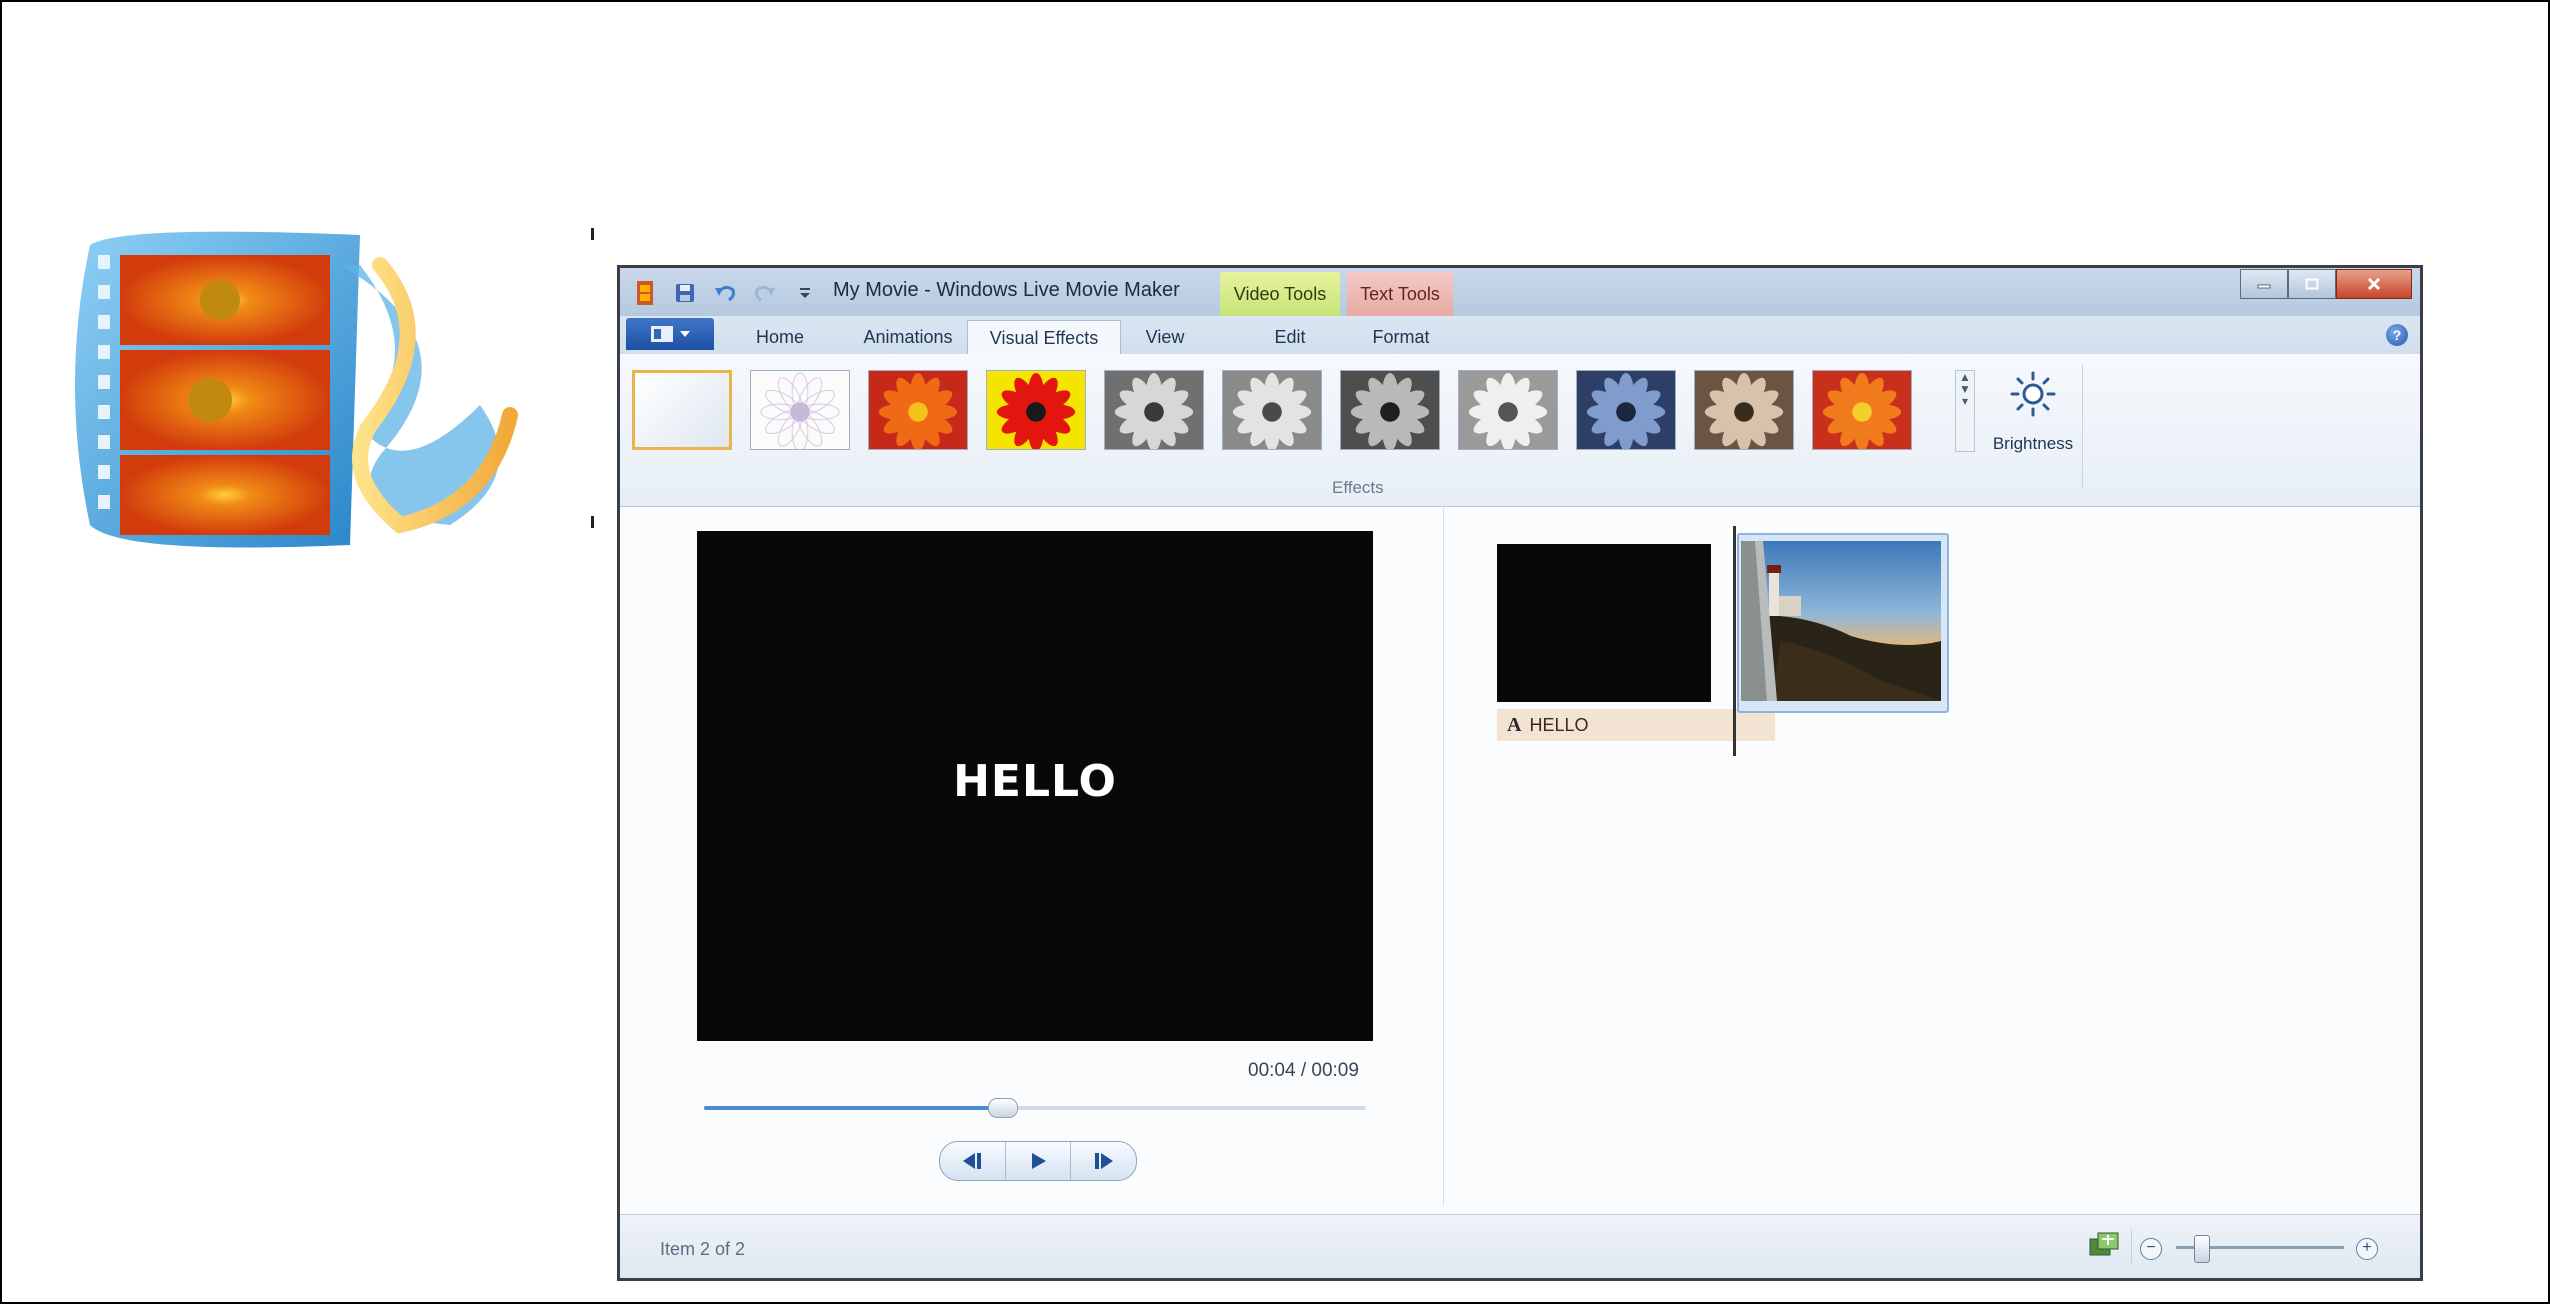  I want to click on next-frame-button, so click(1103, 1161).